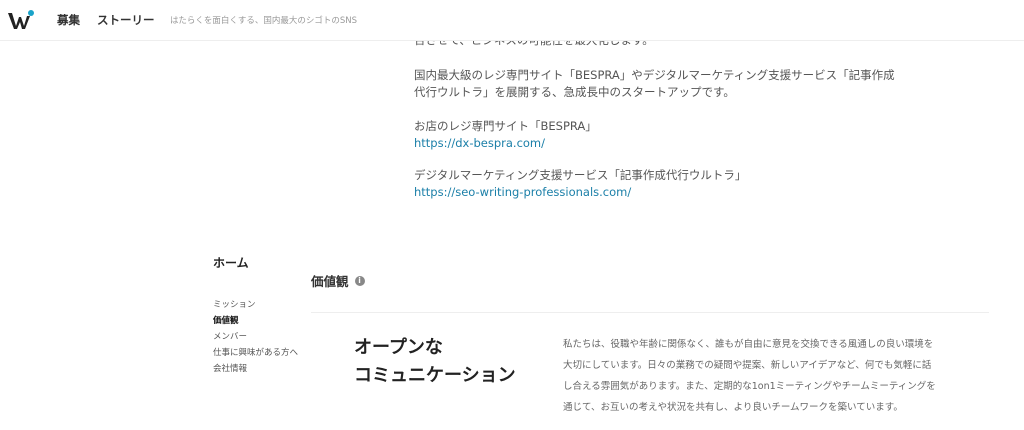 Image resolution: width=1024 pixels, height=430 pixels. What do you see at coordinates (359, 280) in the screenshot?
I see `info-icon: i` at bounding box center [359, 280].